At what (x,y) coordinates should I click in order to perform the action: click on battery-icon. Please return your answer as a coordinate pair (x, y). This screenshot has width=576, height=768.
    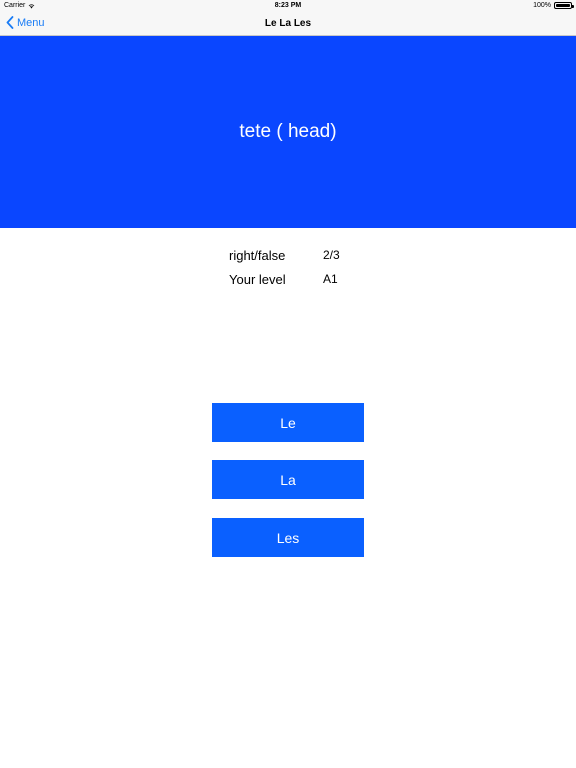
    Looking at the image, I should click on (564, 5).